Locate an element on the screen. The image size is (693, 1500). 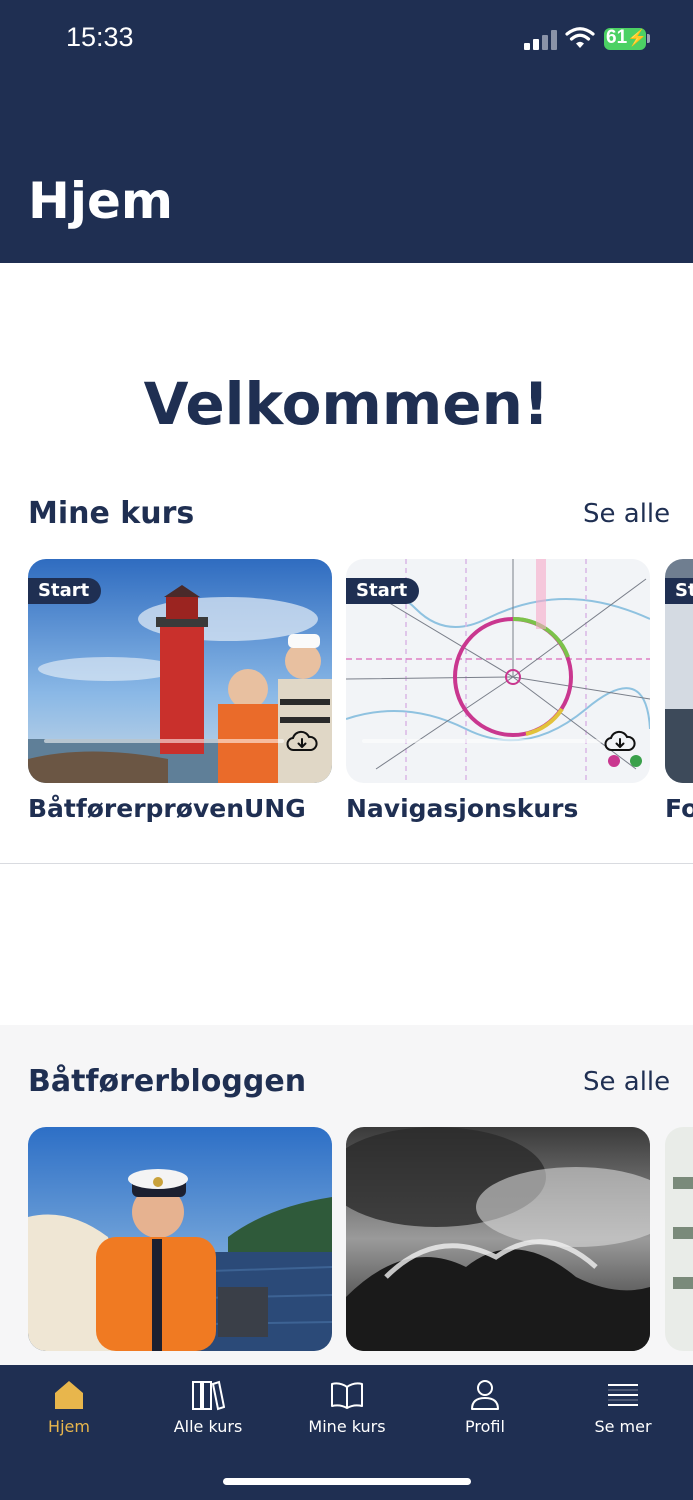
battery-cap is located at coordinates (648, 38).